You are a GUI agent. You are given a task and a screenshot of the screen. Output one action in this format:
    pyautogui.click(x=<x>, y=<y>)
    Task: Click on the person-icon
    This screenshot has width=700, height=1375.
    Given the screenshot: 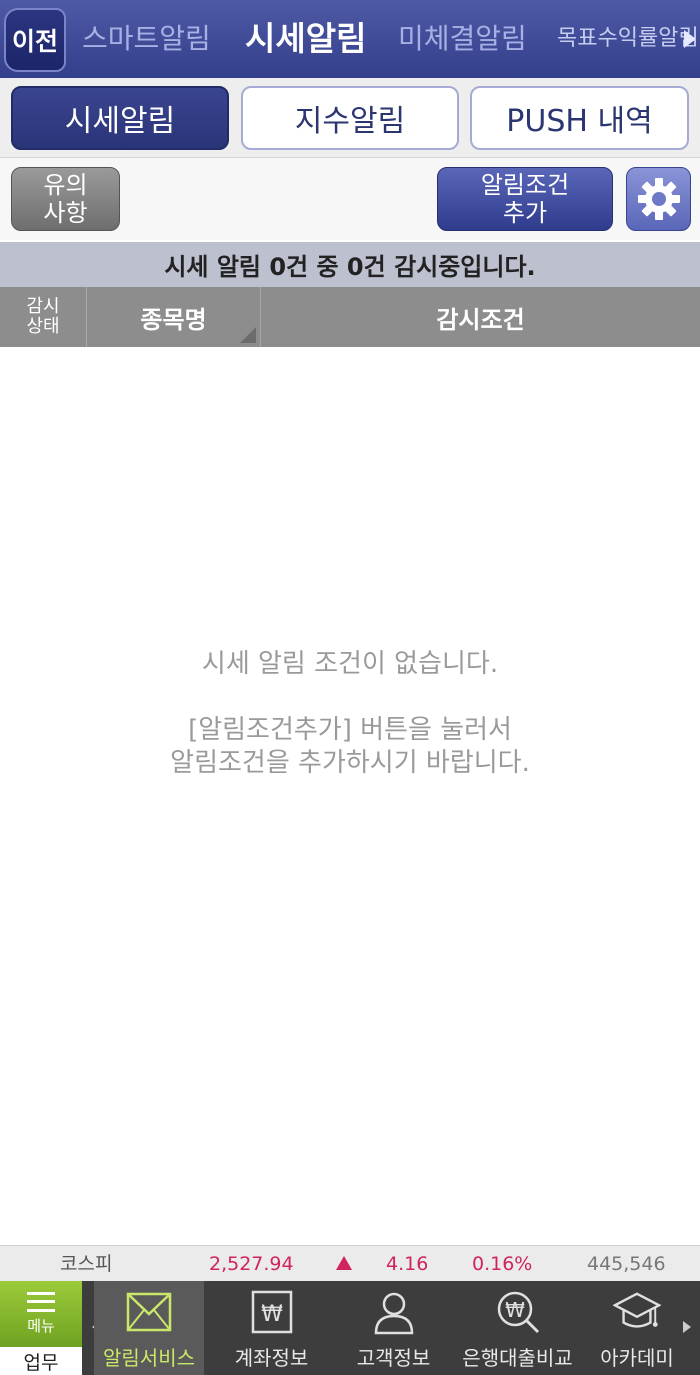 What is the action you would take?
    pyautogui.click(x=394, y=1312)
    